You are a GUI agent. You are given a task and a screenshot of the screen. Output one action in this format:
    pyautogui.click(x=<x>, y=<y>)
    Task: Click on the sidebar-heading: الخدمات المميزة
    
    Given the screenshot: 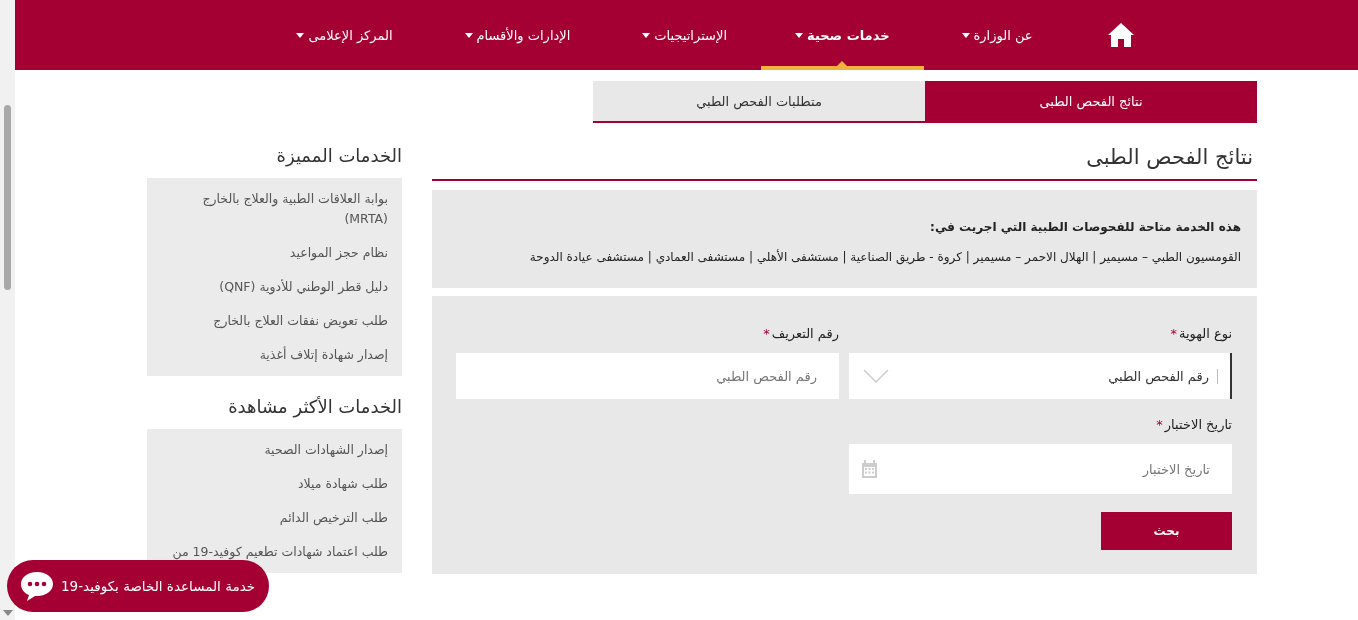 What is the action you would take?
    pyautogui.click(x=338, y=155)
    